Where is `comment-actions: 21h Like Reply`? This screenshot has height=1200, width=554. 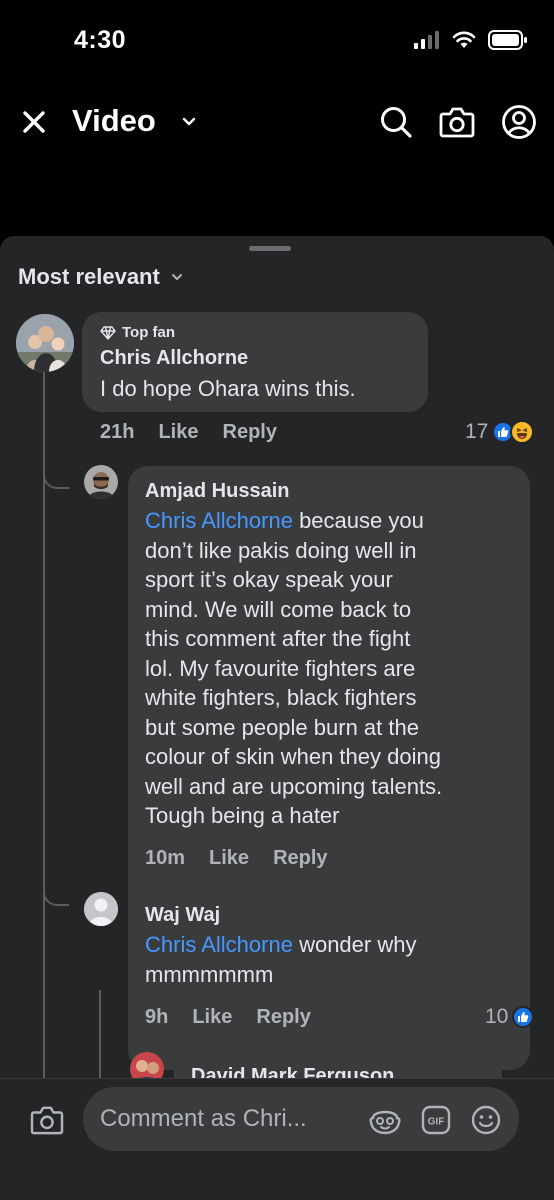 comment-actions: 21h Like Reply is located at coordinates (200, 432).